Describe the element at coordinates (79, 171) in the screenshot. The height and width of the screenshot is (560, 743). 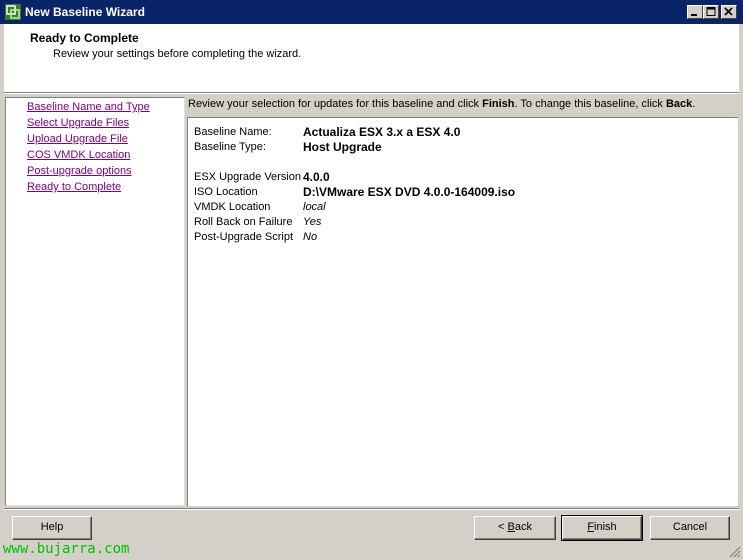
I see `nav-step-post-upgrade-options: Post-upgrade options` at that location.